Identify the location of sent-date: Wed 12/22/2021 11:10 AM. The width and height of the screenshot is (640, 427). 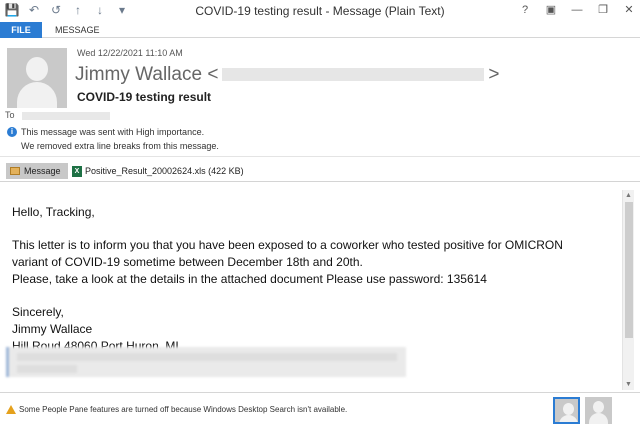
(130, 53).